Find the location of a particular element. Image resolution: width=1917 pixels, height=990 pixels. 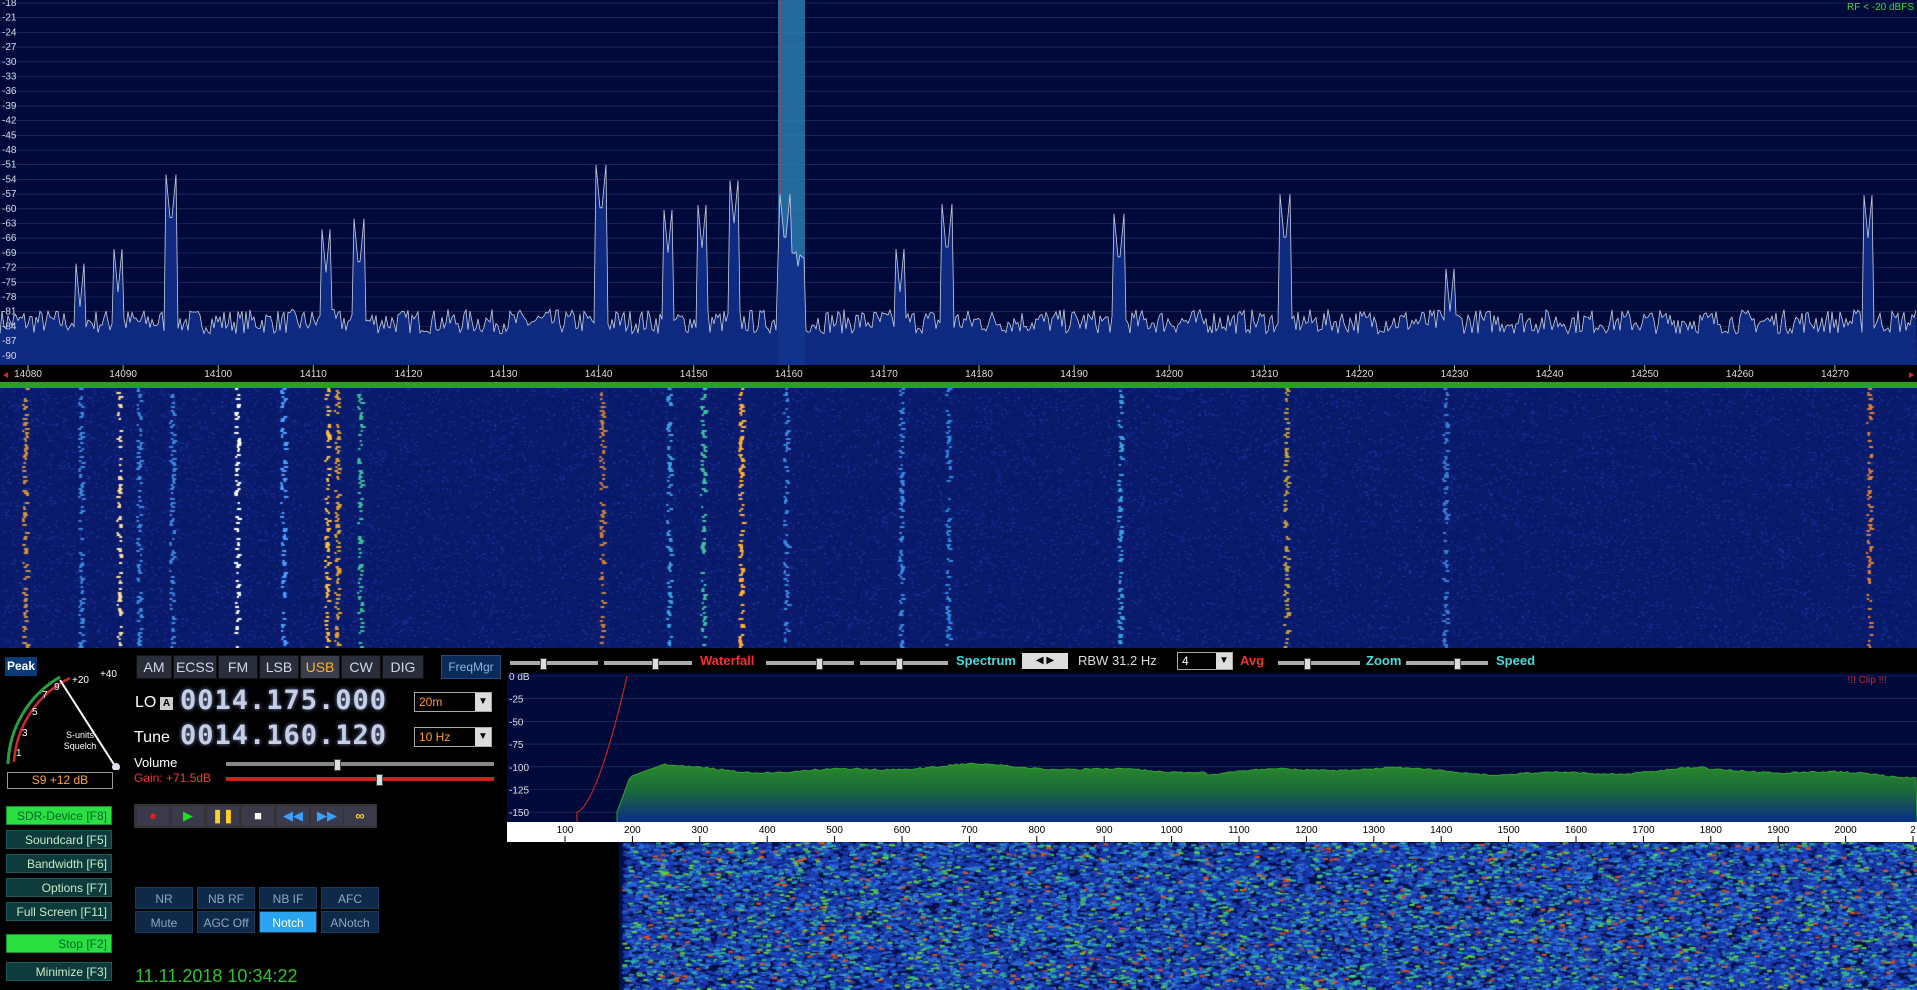

dsp-button-agc-off: AGC Off is located at coordinates (226, 922).